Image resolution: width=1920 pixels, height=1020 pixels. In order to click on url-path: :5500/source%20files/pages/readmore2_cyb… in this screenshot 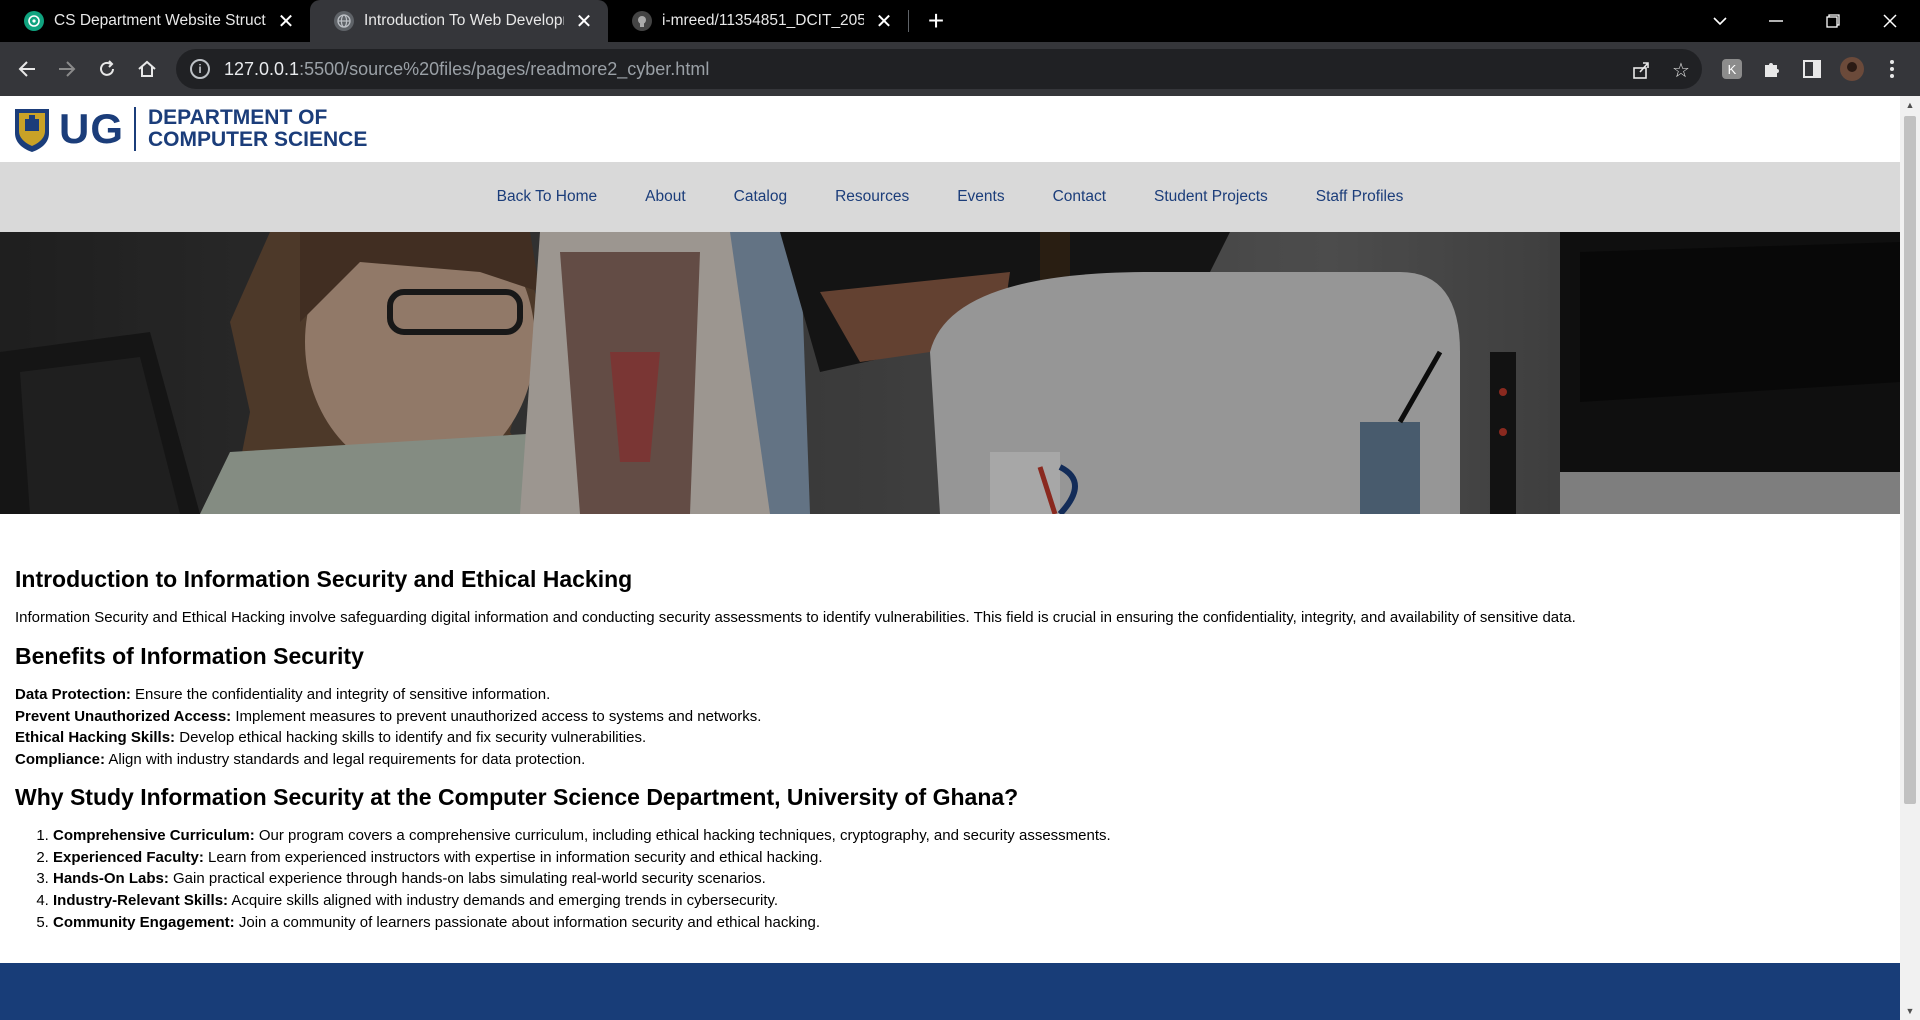, I will do `click(504, 68)`.